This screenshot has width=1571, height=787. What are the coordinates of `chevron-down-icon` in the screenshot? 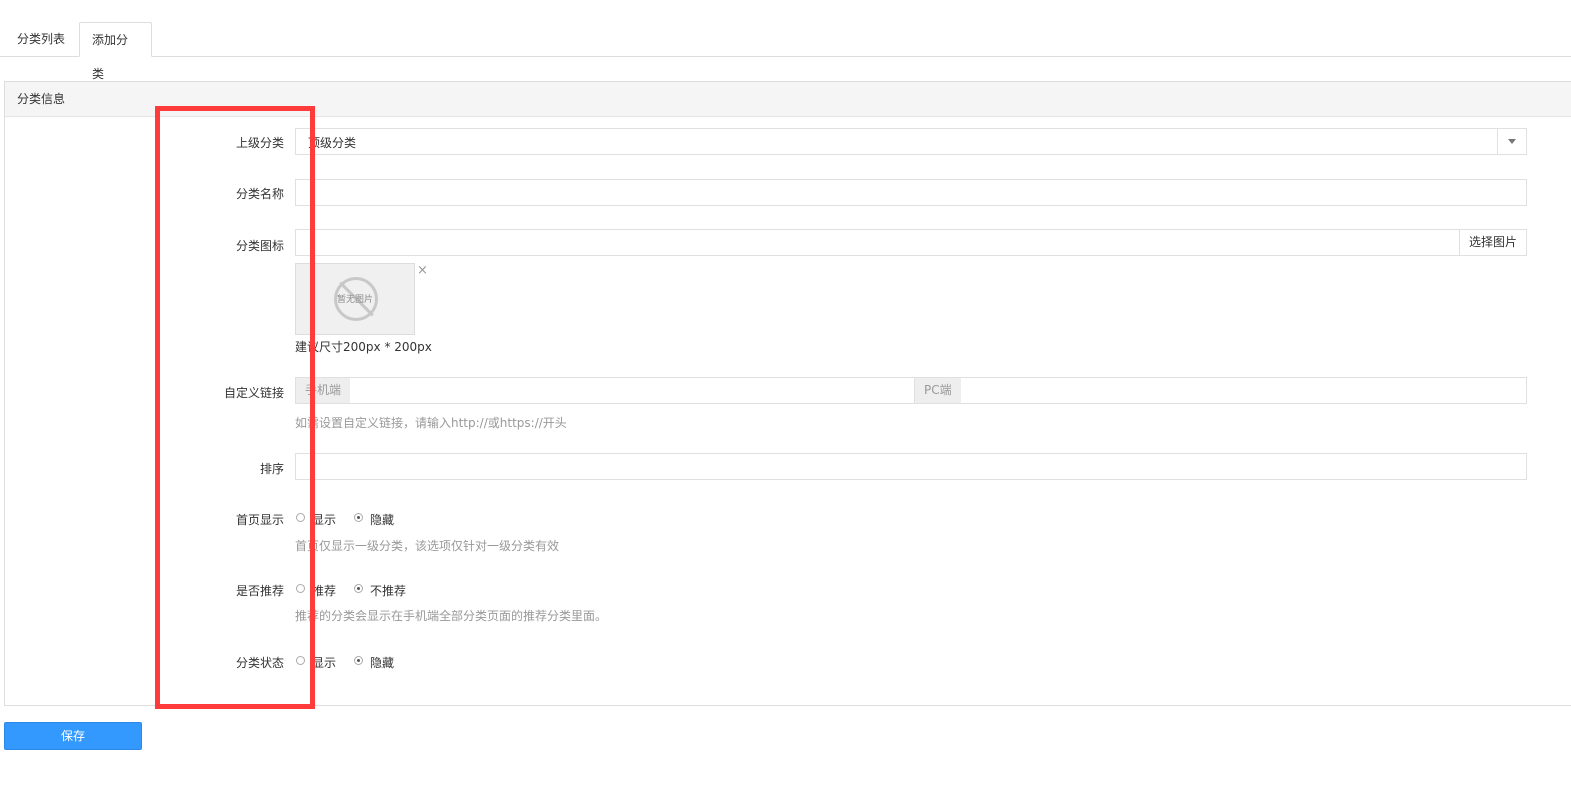 It's located at (1511, 141).